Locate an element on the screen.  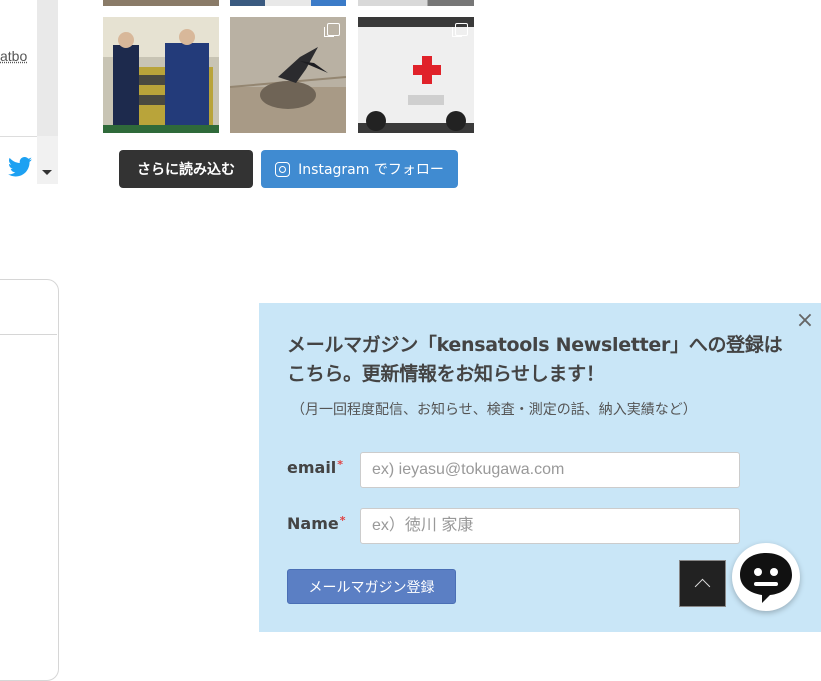
name-label-text: Name is located at coordinates (313, 523).